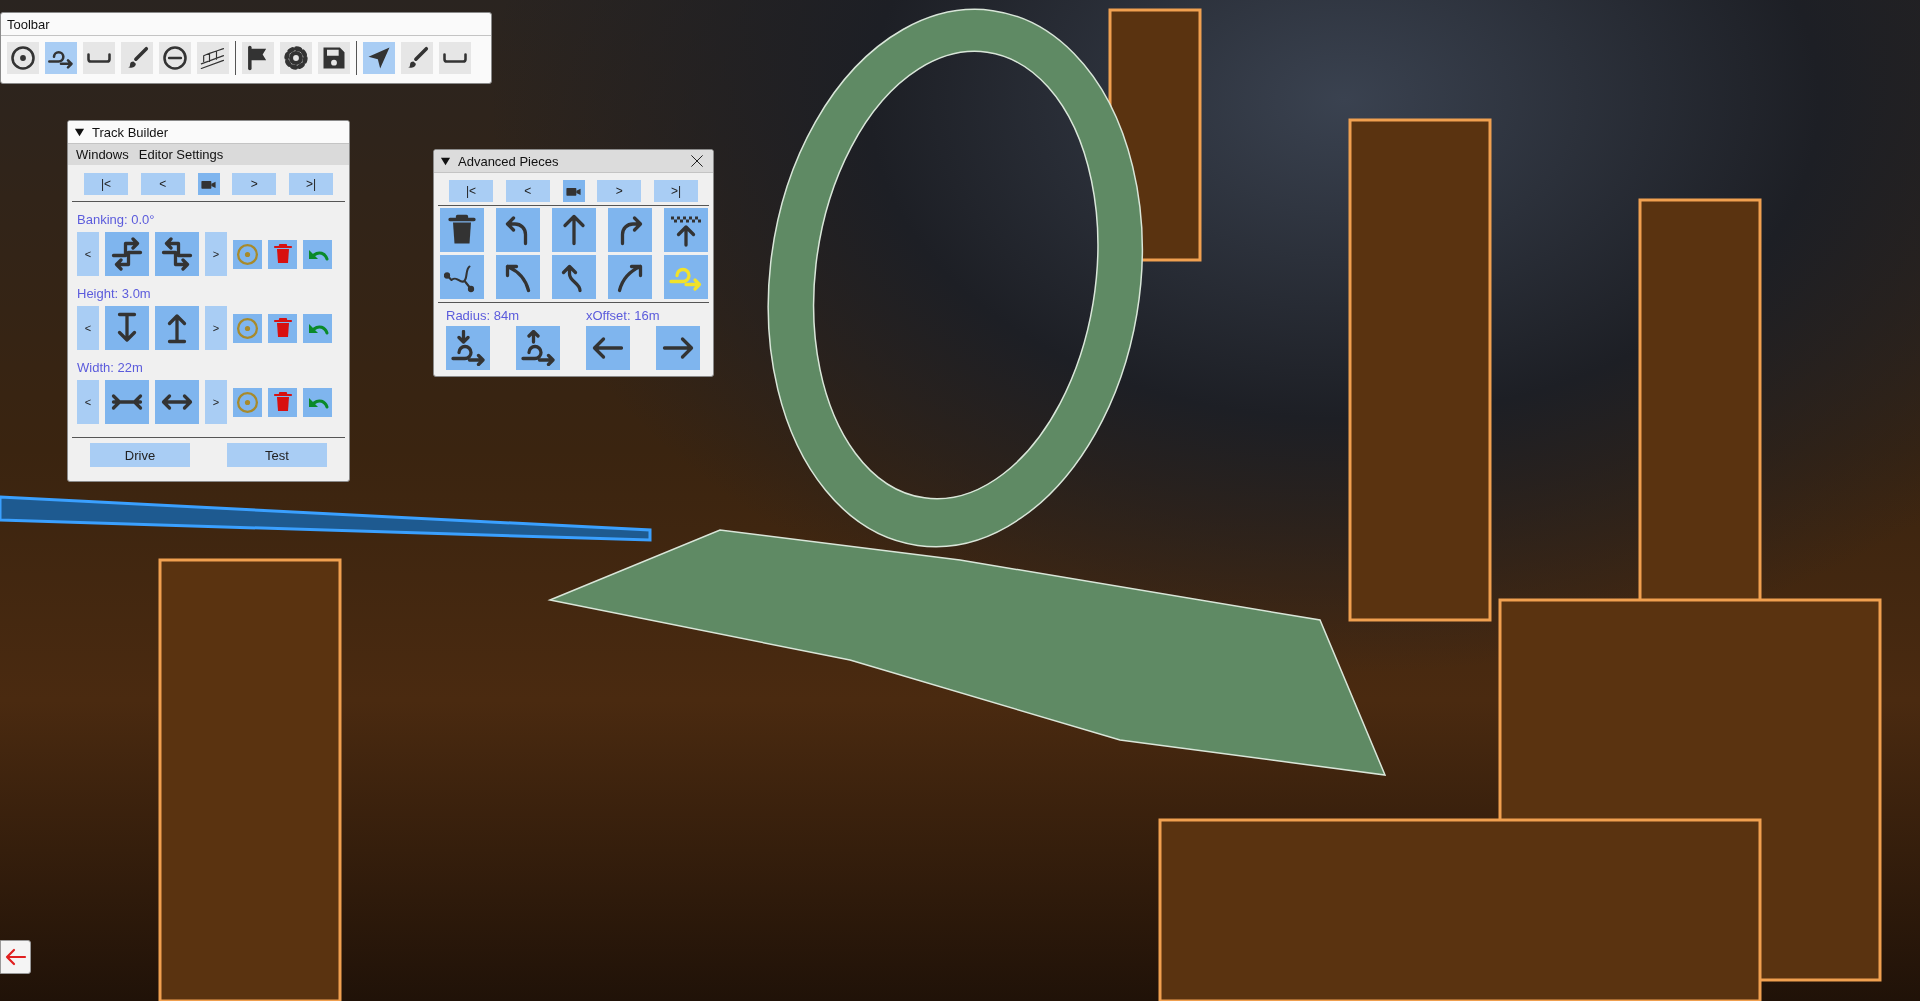 This screenshot has width=1920, height=1001. I want to click on right-arrow-button, so click(678, 348).